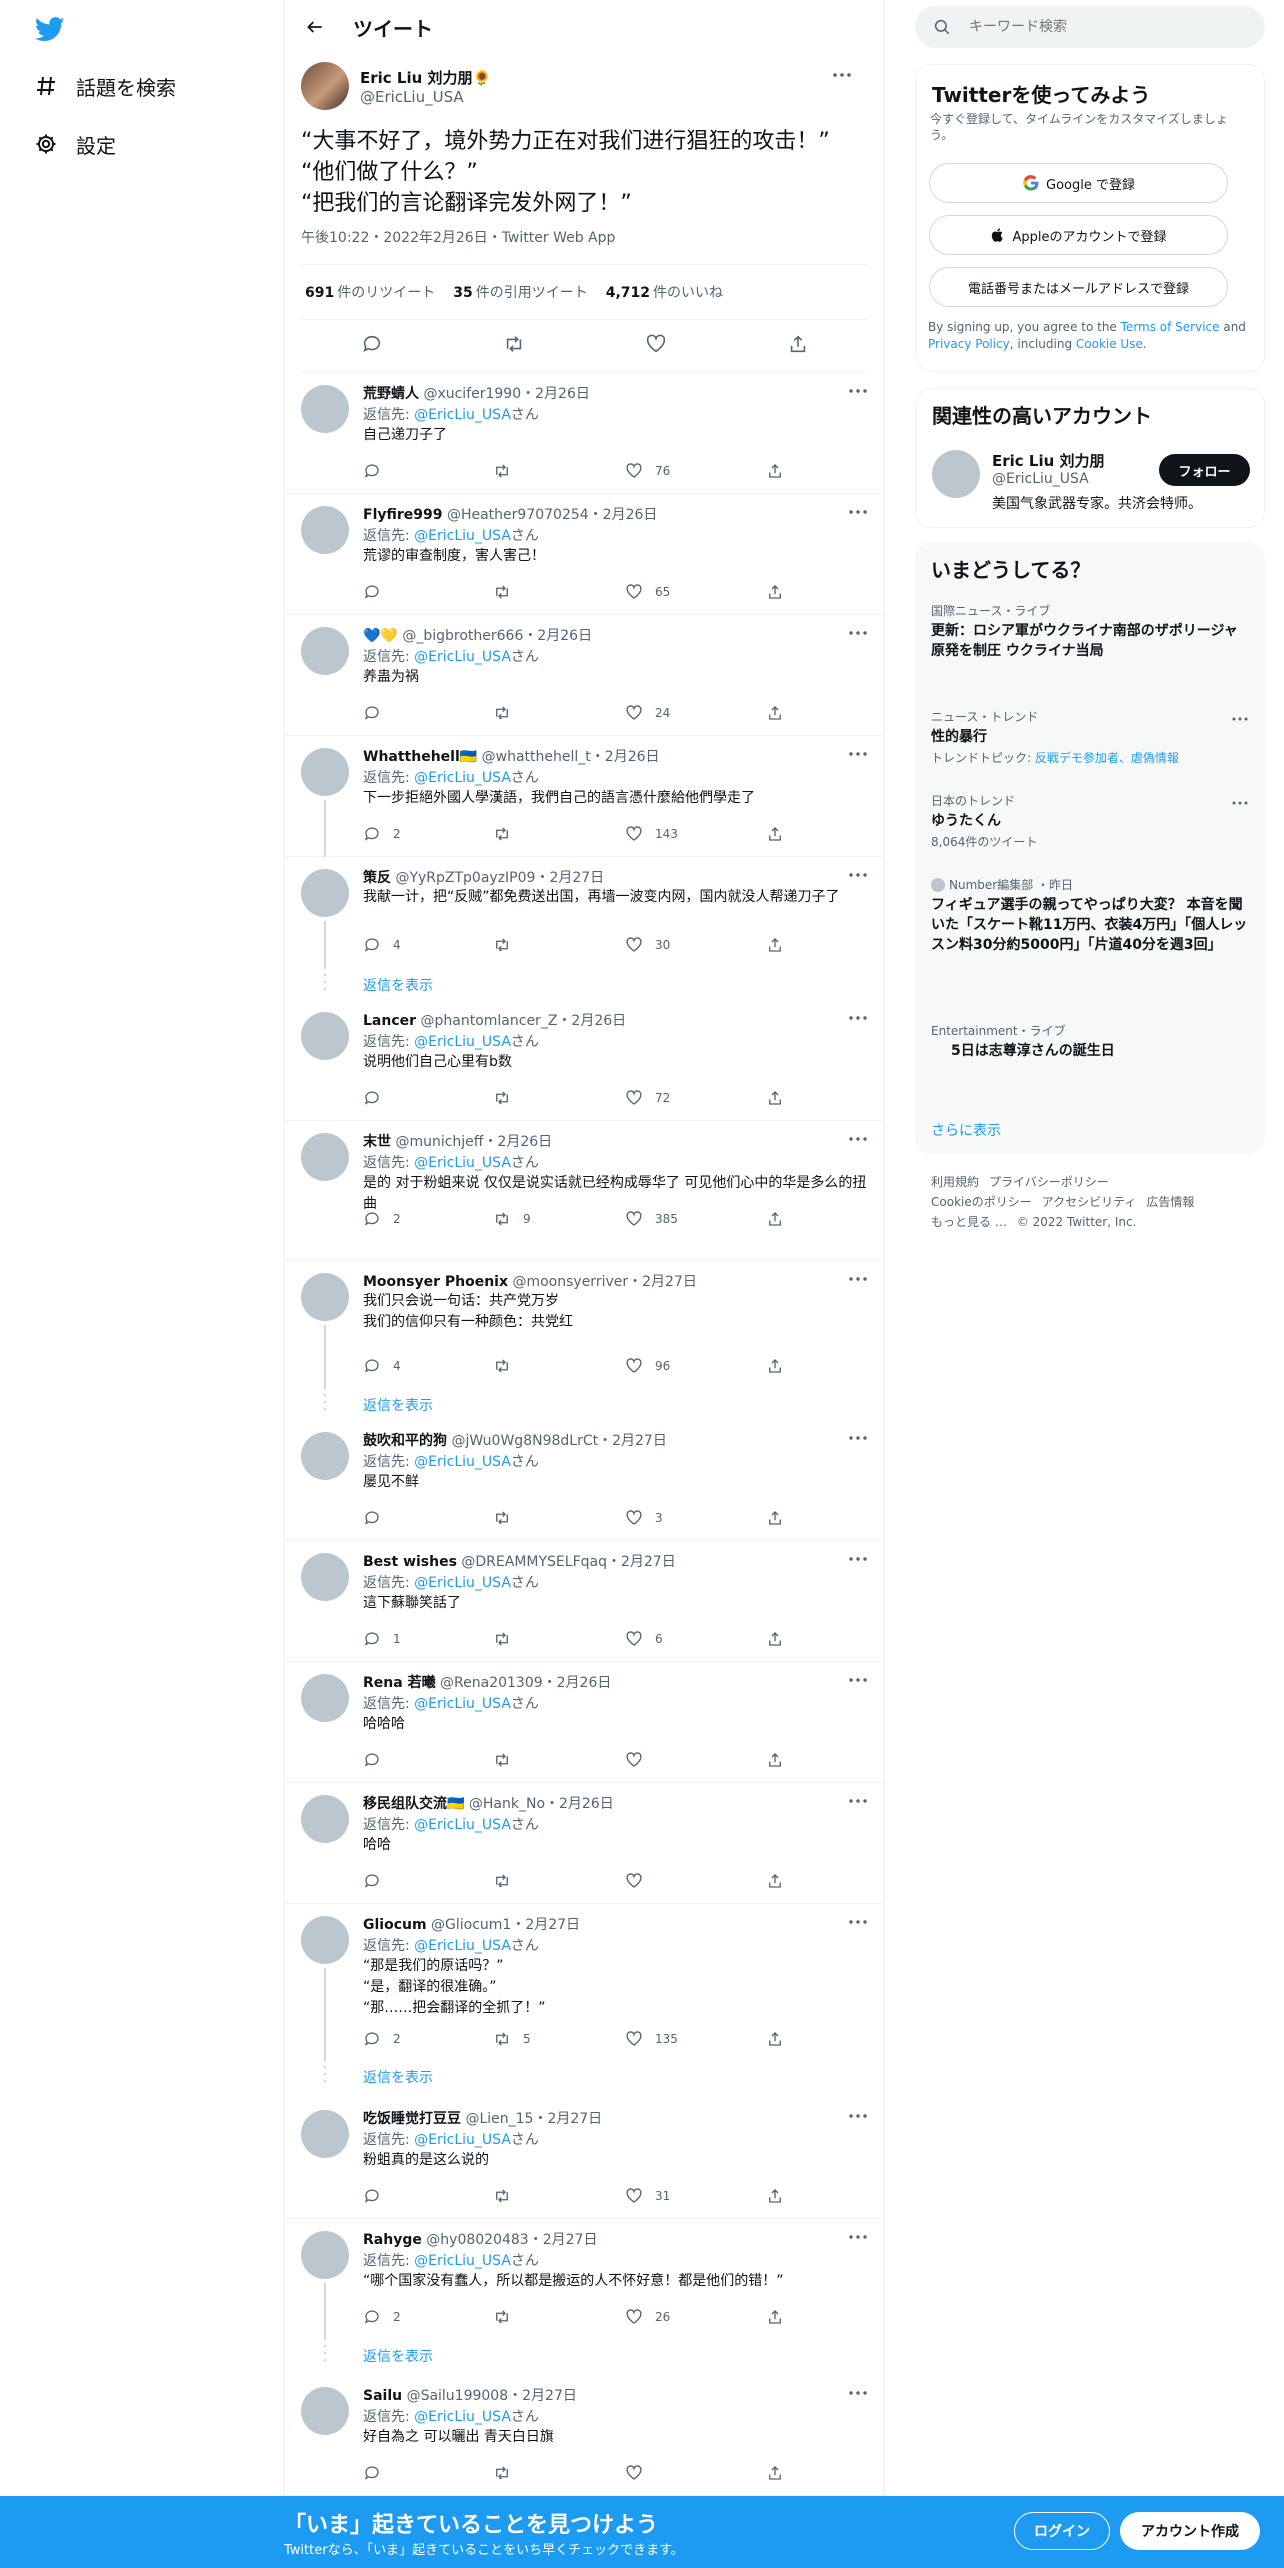 Image resolution: width=1284 pixels, height=2568 pixels. I want to click on reply-author-name: 鼓吹和平的狗, so click(405, 1441).